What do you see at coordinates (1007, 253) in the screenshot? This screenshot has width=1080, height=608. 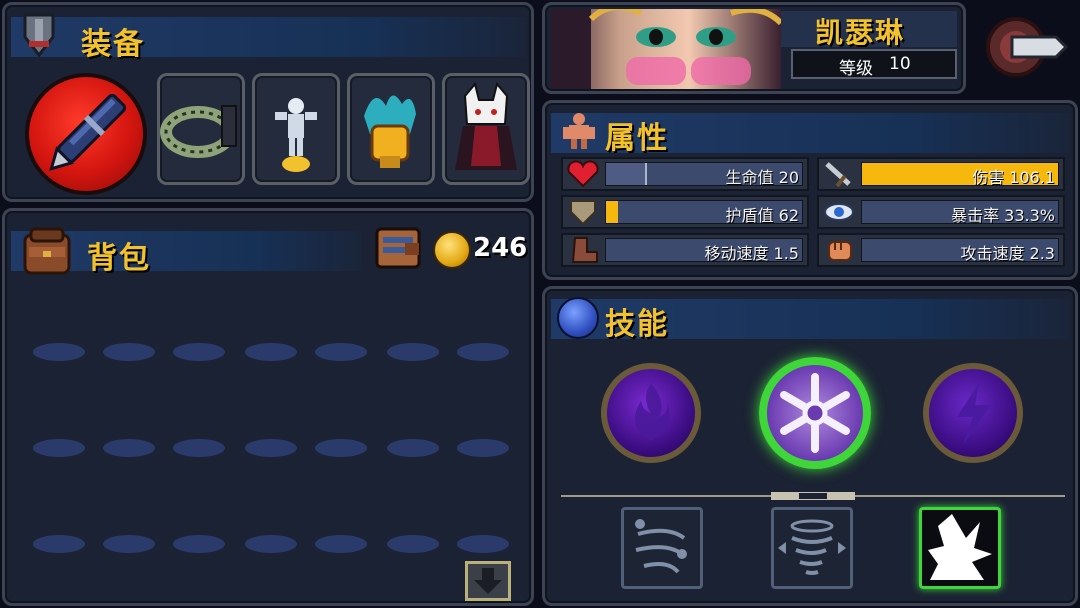 I see `stat-attack-speed-label: 攻击速度 2.3` at bounding box center [1007, 253].